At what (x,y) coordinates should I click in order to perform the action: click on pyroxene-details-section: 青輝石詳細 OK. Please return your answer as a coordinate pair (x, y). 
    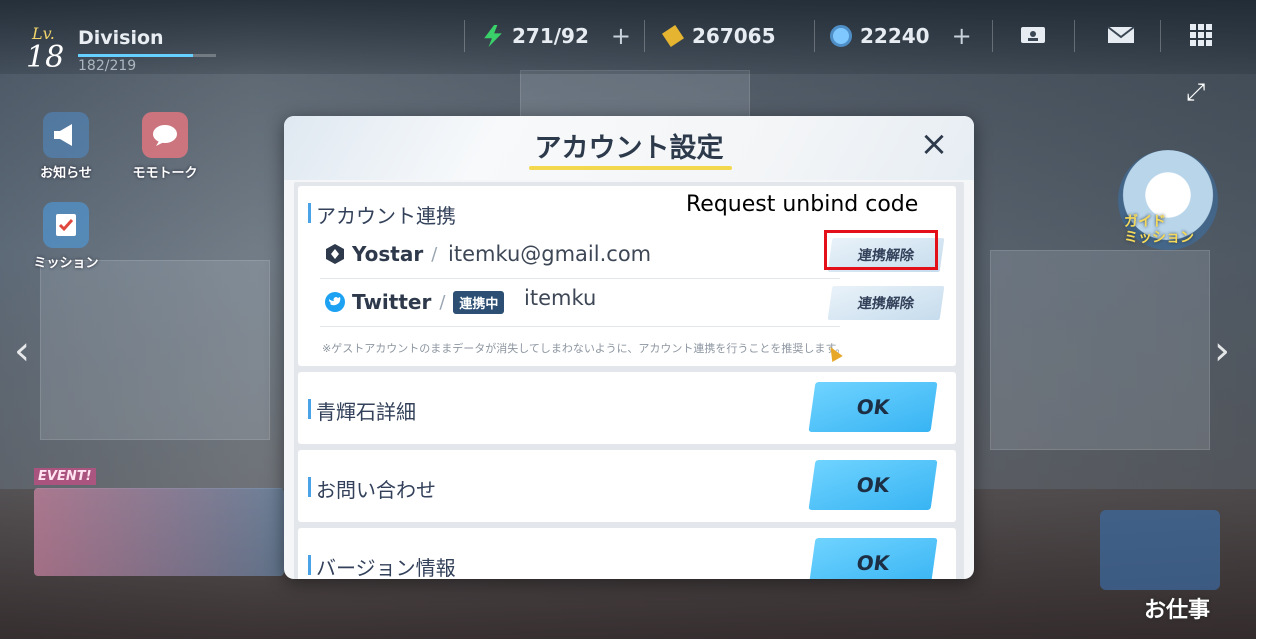
    Looking at the image, I should click on (627, 408).